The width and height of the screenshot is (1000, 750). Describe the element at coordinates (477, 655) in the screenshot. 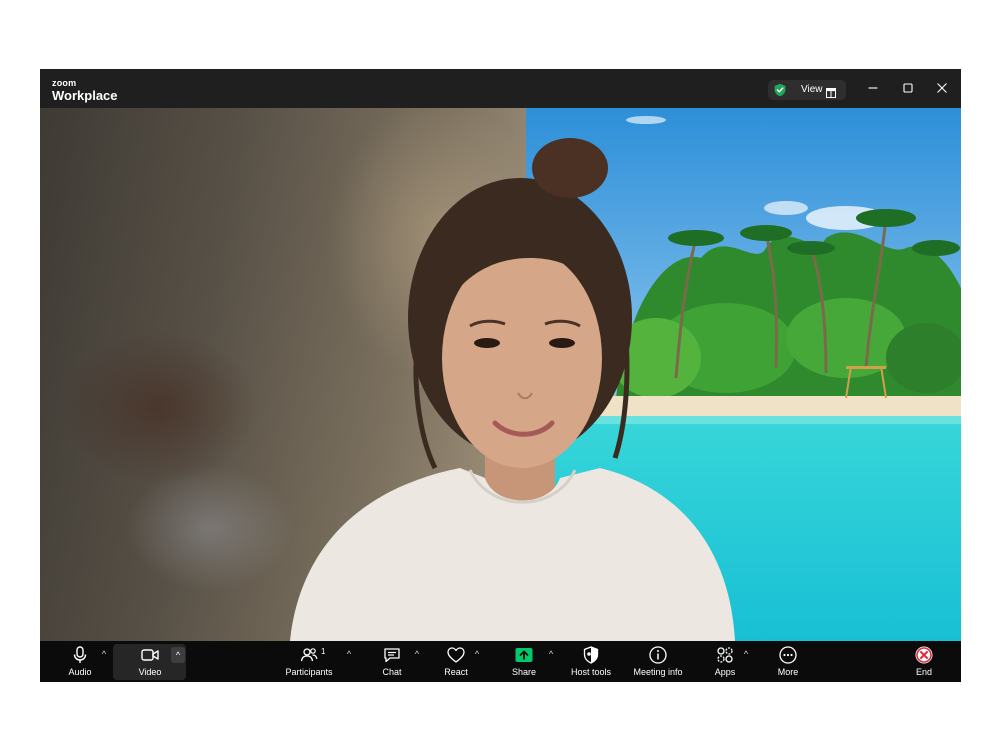

I see `react-options-caret: ^` at that location.